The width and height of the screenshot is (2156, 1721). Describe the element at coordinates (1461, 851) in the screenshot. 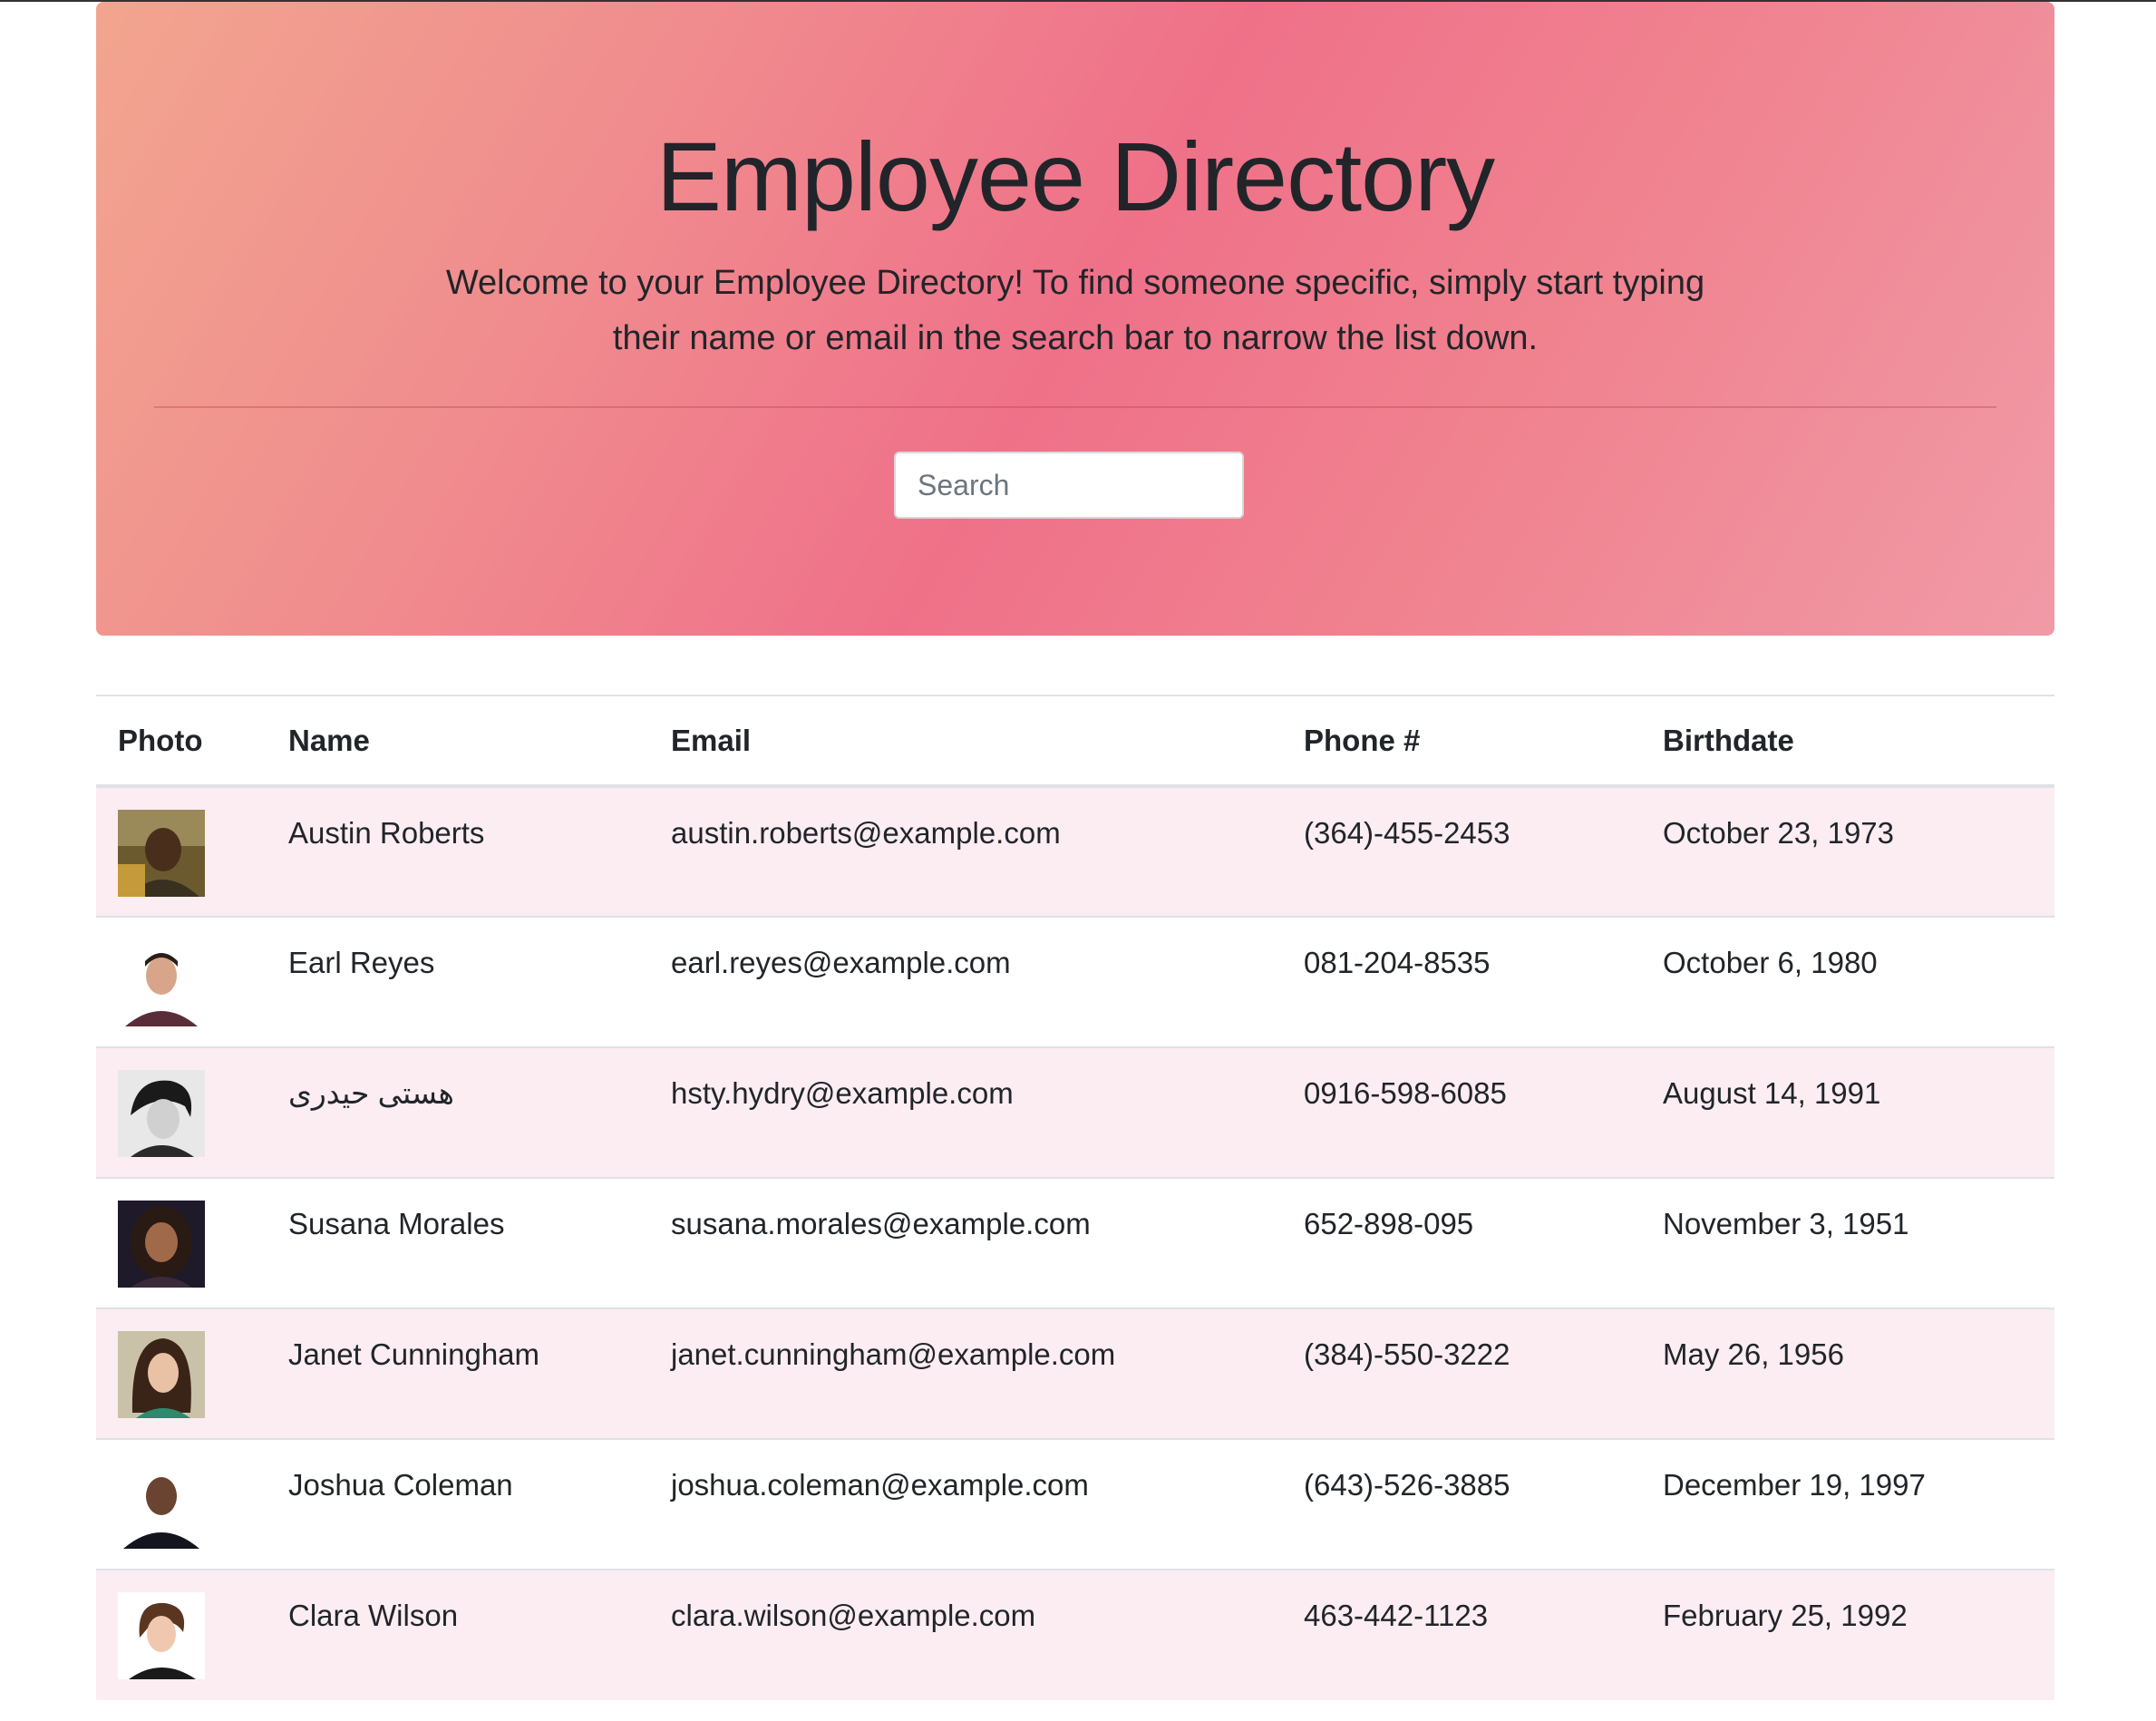

I see `phone-cell: (364)-455-2453` at that location.